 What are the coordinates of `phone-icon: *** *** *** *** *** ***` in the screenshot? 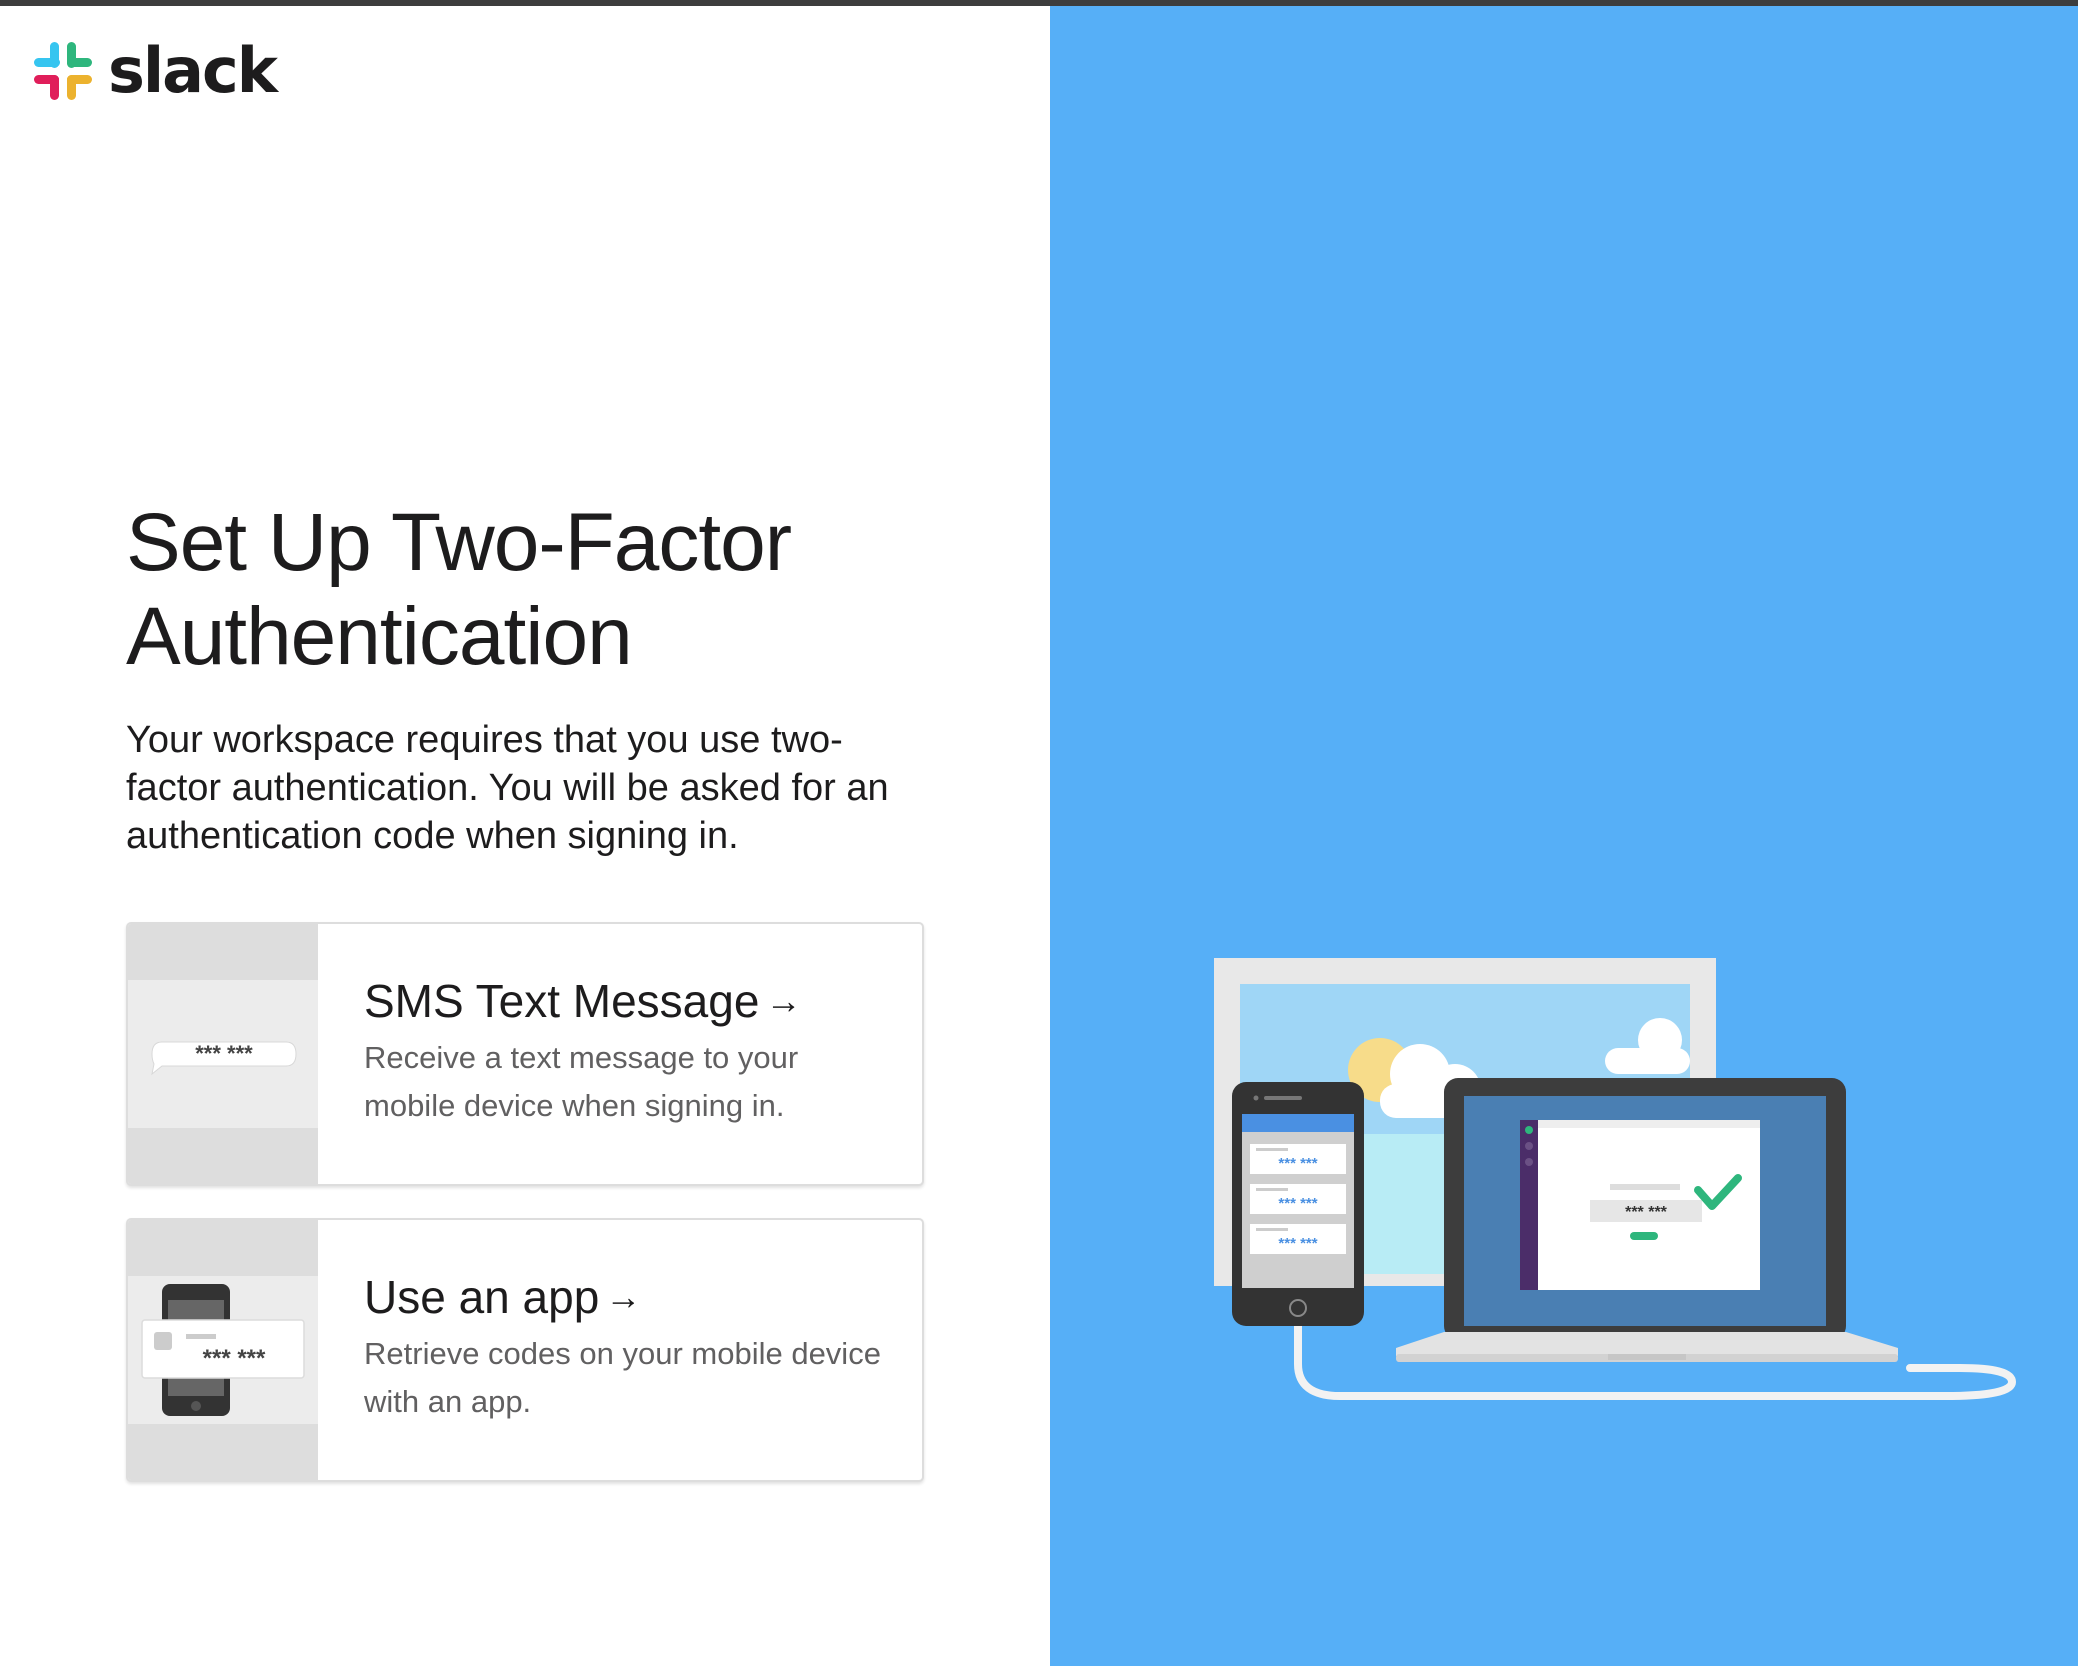 It's located at (1298, 1204).